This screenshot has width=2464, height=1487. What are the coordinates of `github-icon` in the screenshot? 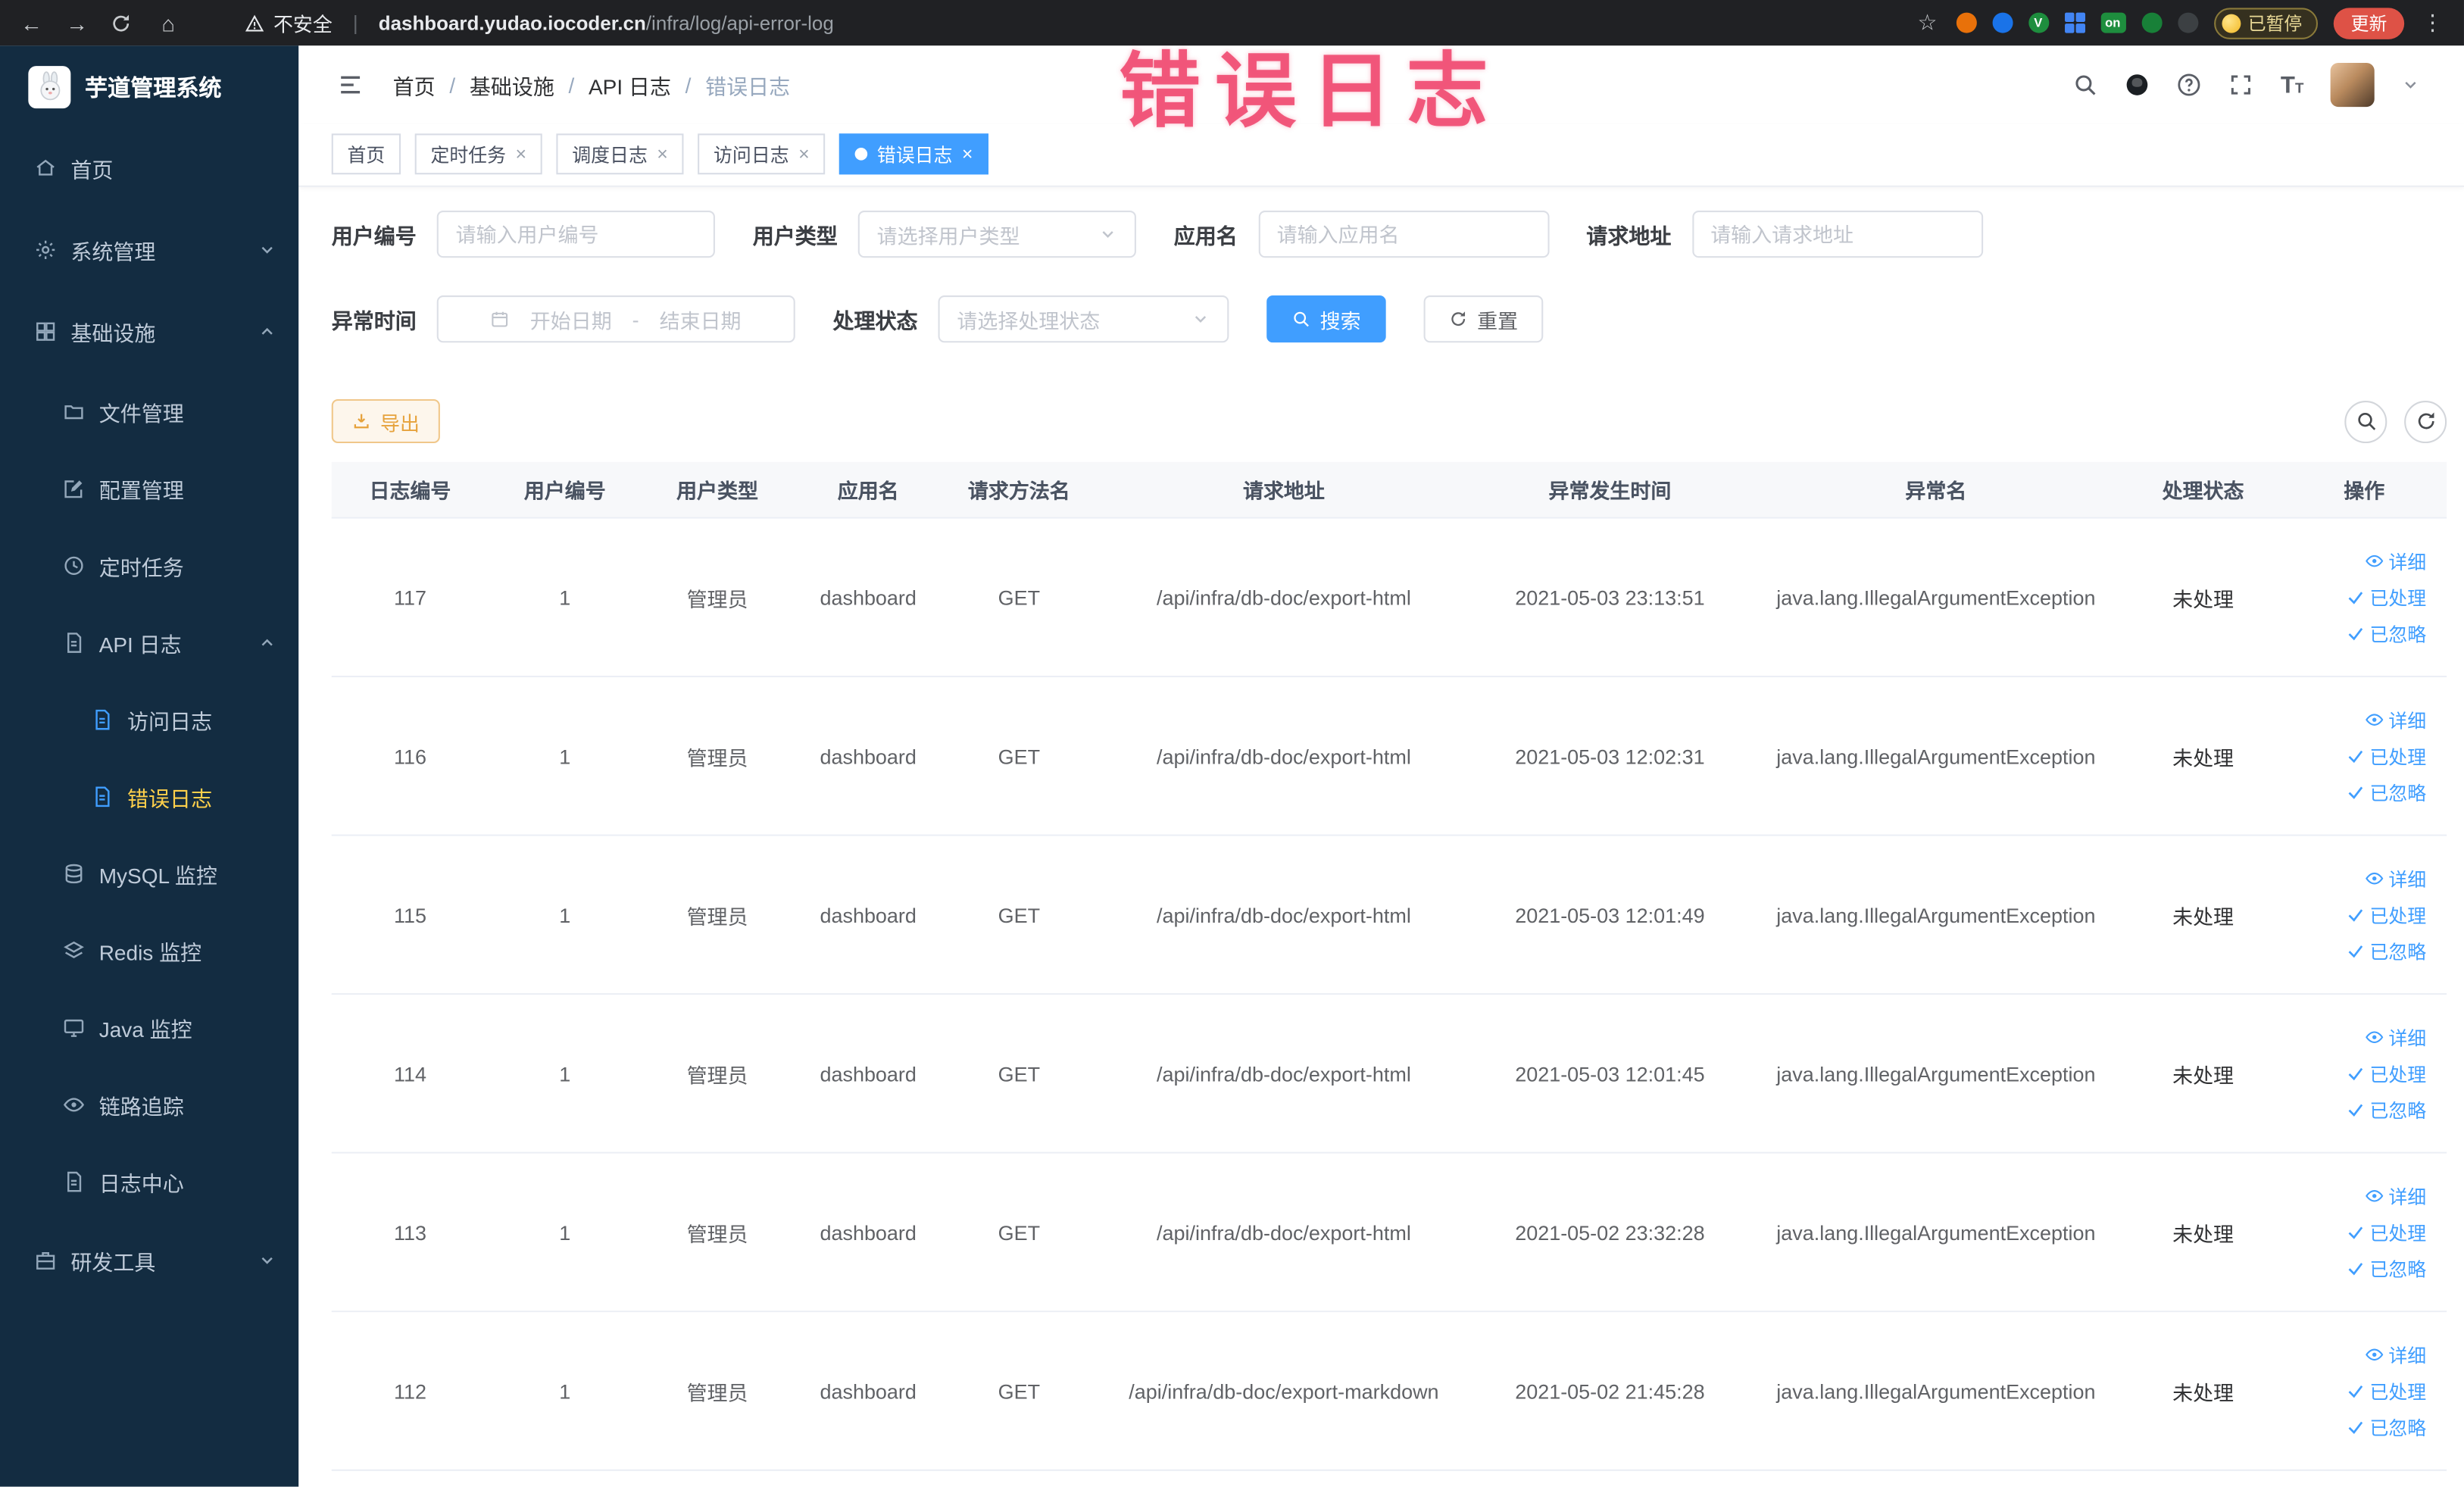 It's located at (2137, 84).